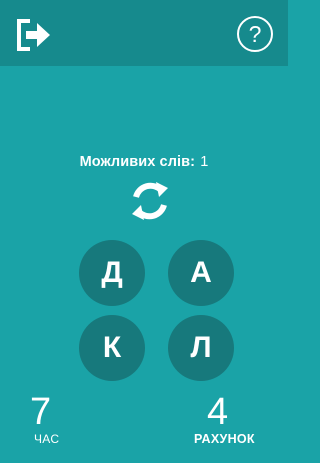 The height and width of the screenshot is (463, 320). What do you see at coordinates (201, 348) in the screenshot?
I see `letter-tile: Л` at bounding box center [201, 348].